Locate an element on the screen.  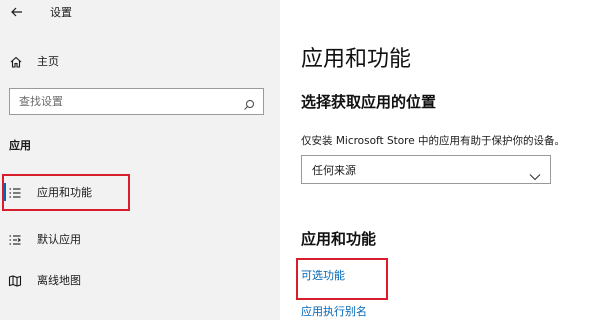
back-button is located at coordinates (17, 12).